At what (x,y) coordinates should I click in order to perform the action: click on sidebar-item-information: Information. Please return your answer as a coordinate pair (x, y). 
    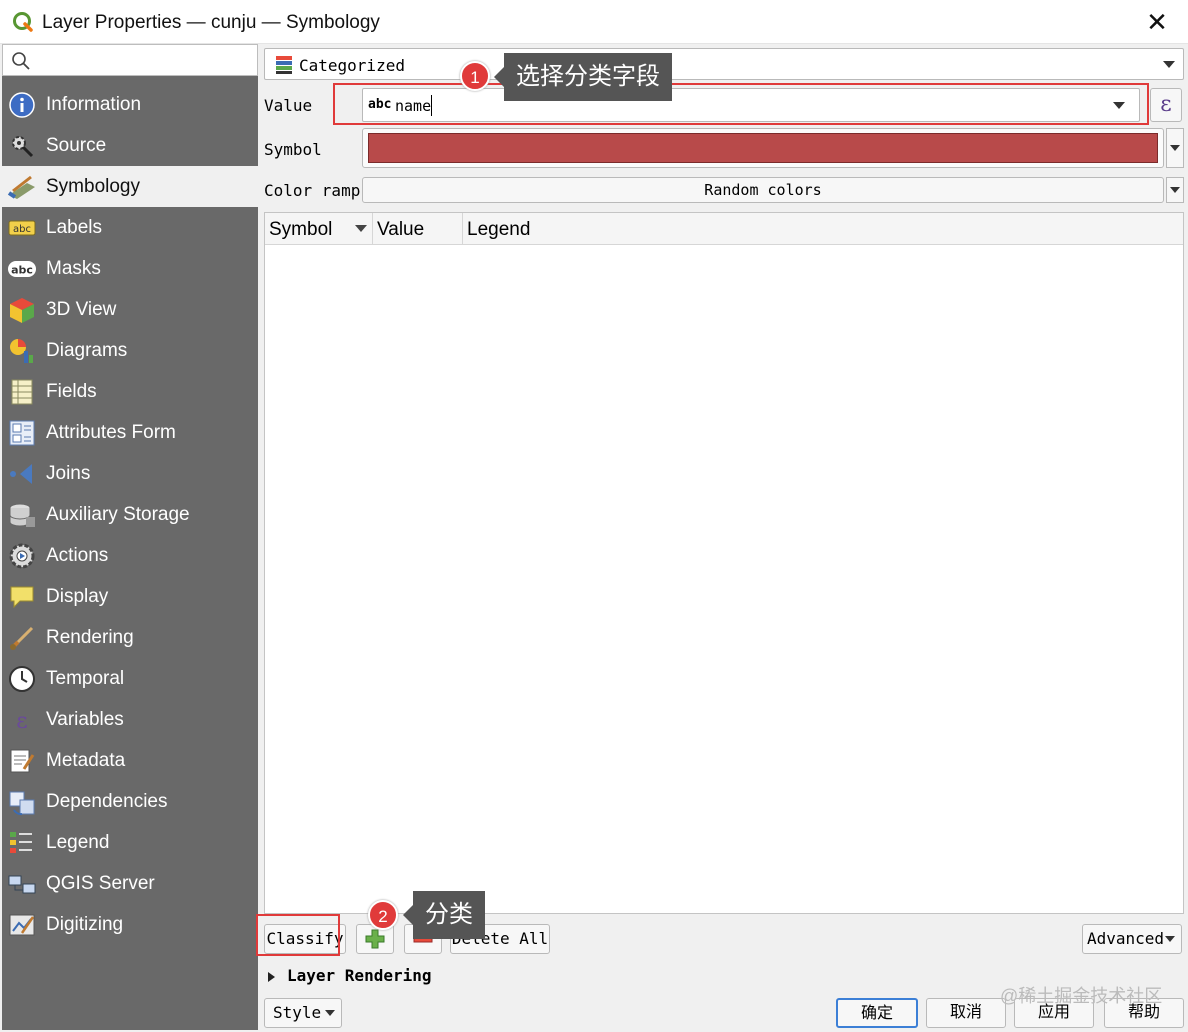
    Looking at the image, I should click on (130, 104).